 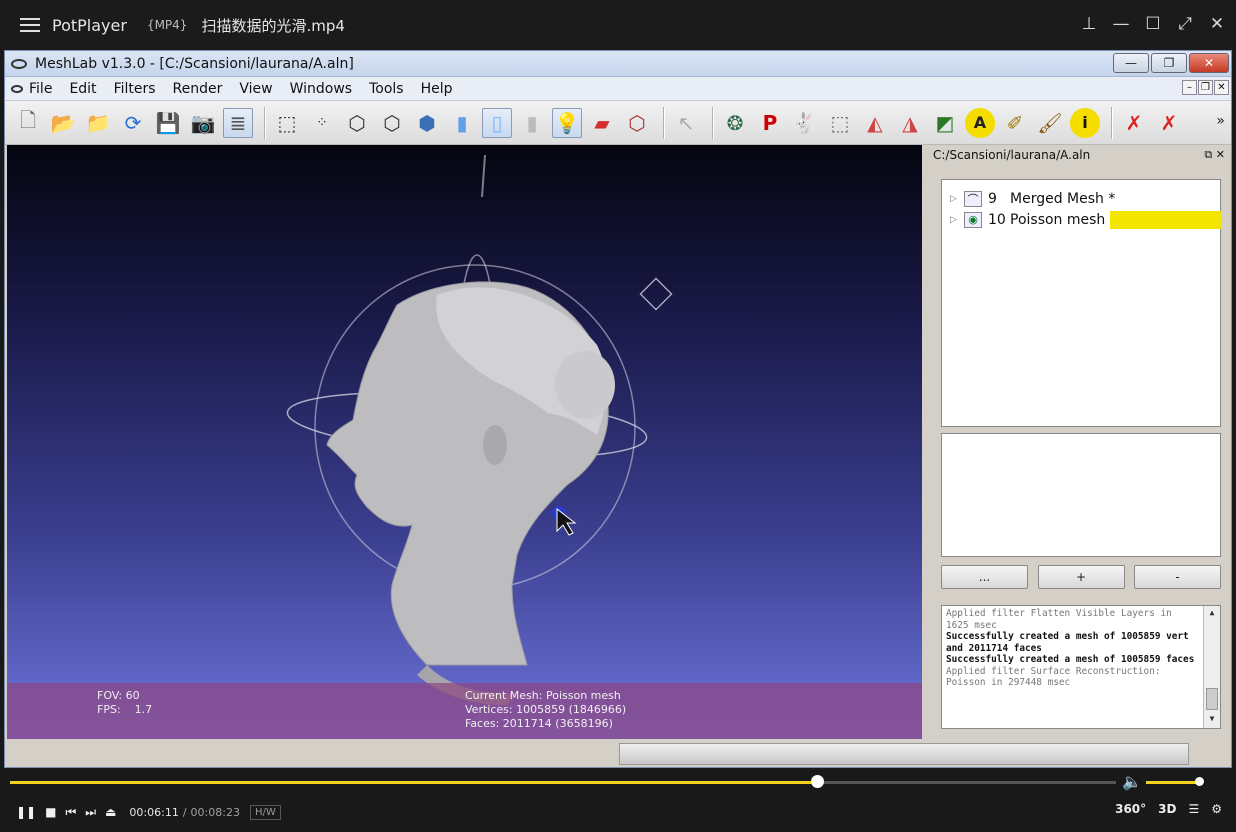 I want to click on mdi-restore-button: ❐, so click(x=1205, y=87).